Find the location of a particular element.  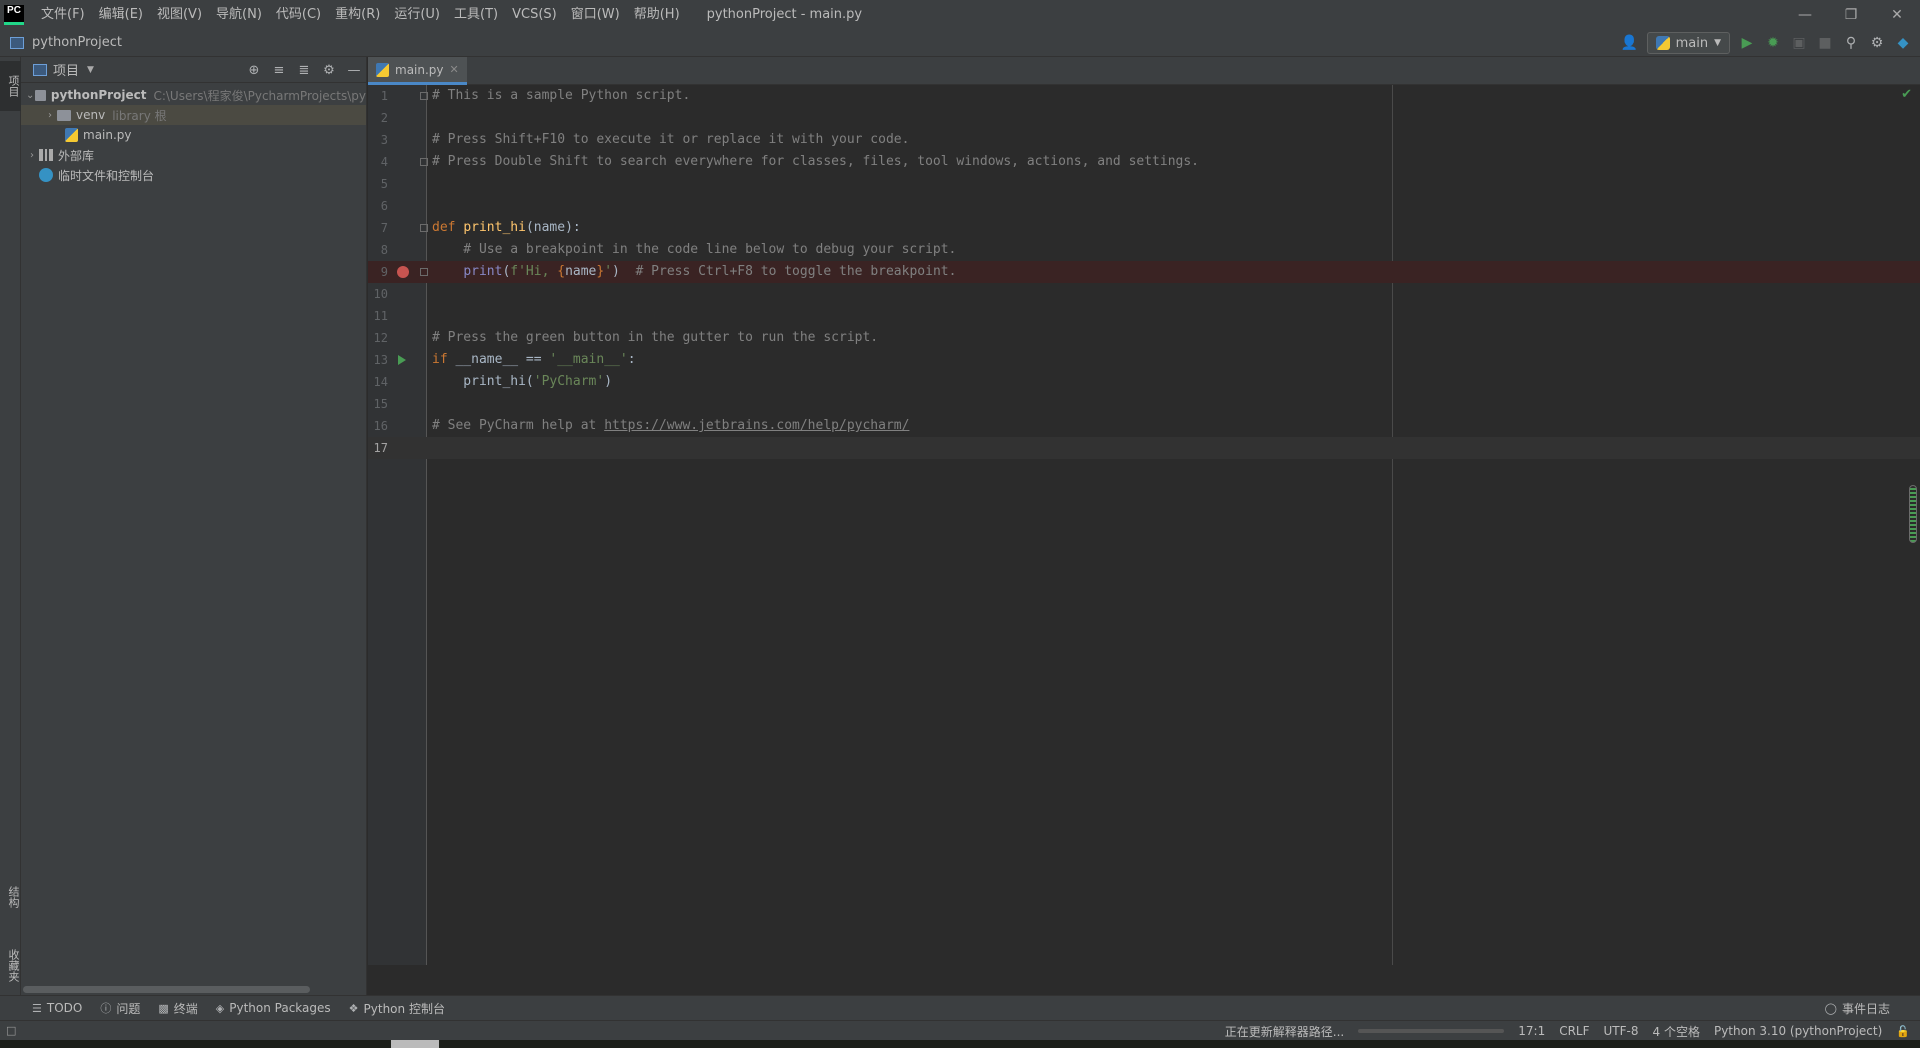

run-icon: ▶ is located at coordinates (1747, 43).